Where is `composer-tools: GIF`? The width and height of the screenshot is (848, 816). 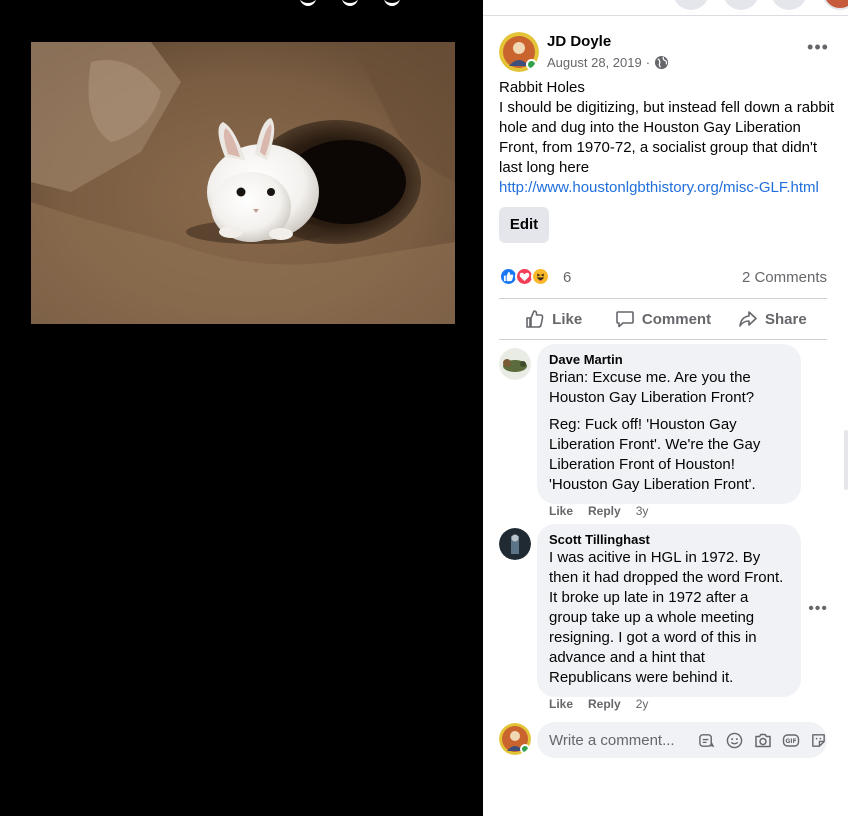
composer-tools: GIF is located at coordinates (762, 740).